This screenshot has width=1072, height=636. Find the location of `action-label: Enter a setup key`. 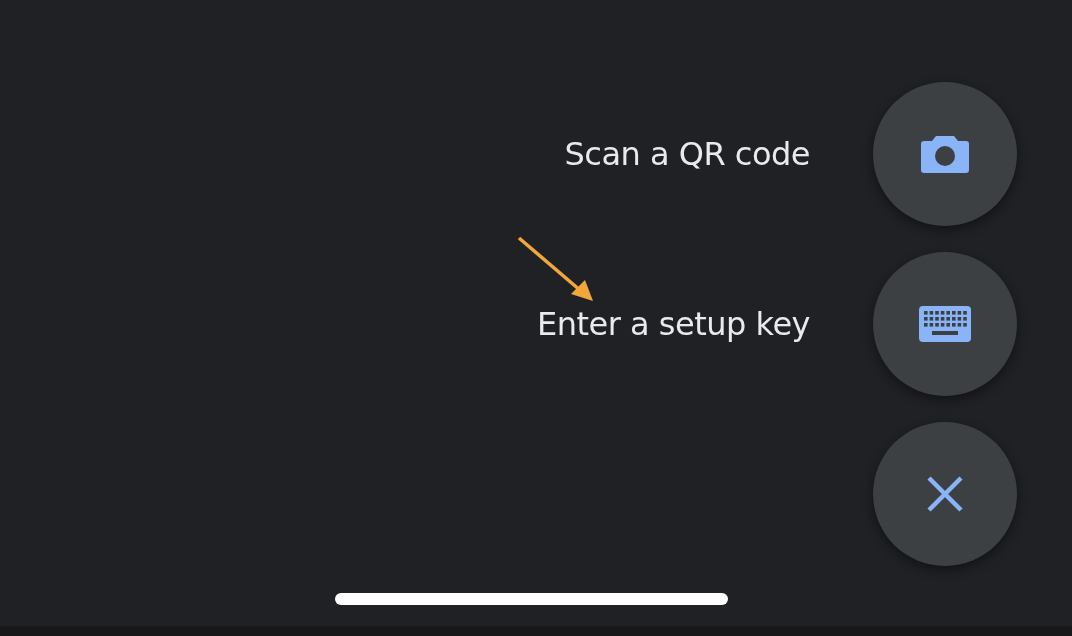

action-label: Enter a setup key is located at coordinates (673, 324).